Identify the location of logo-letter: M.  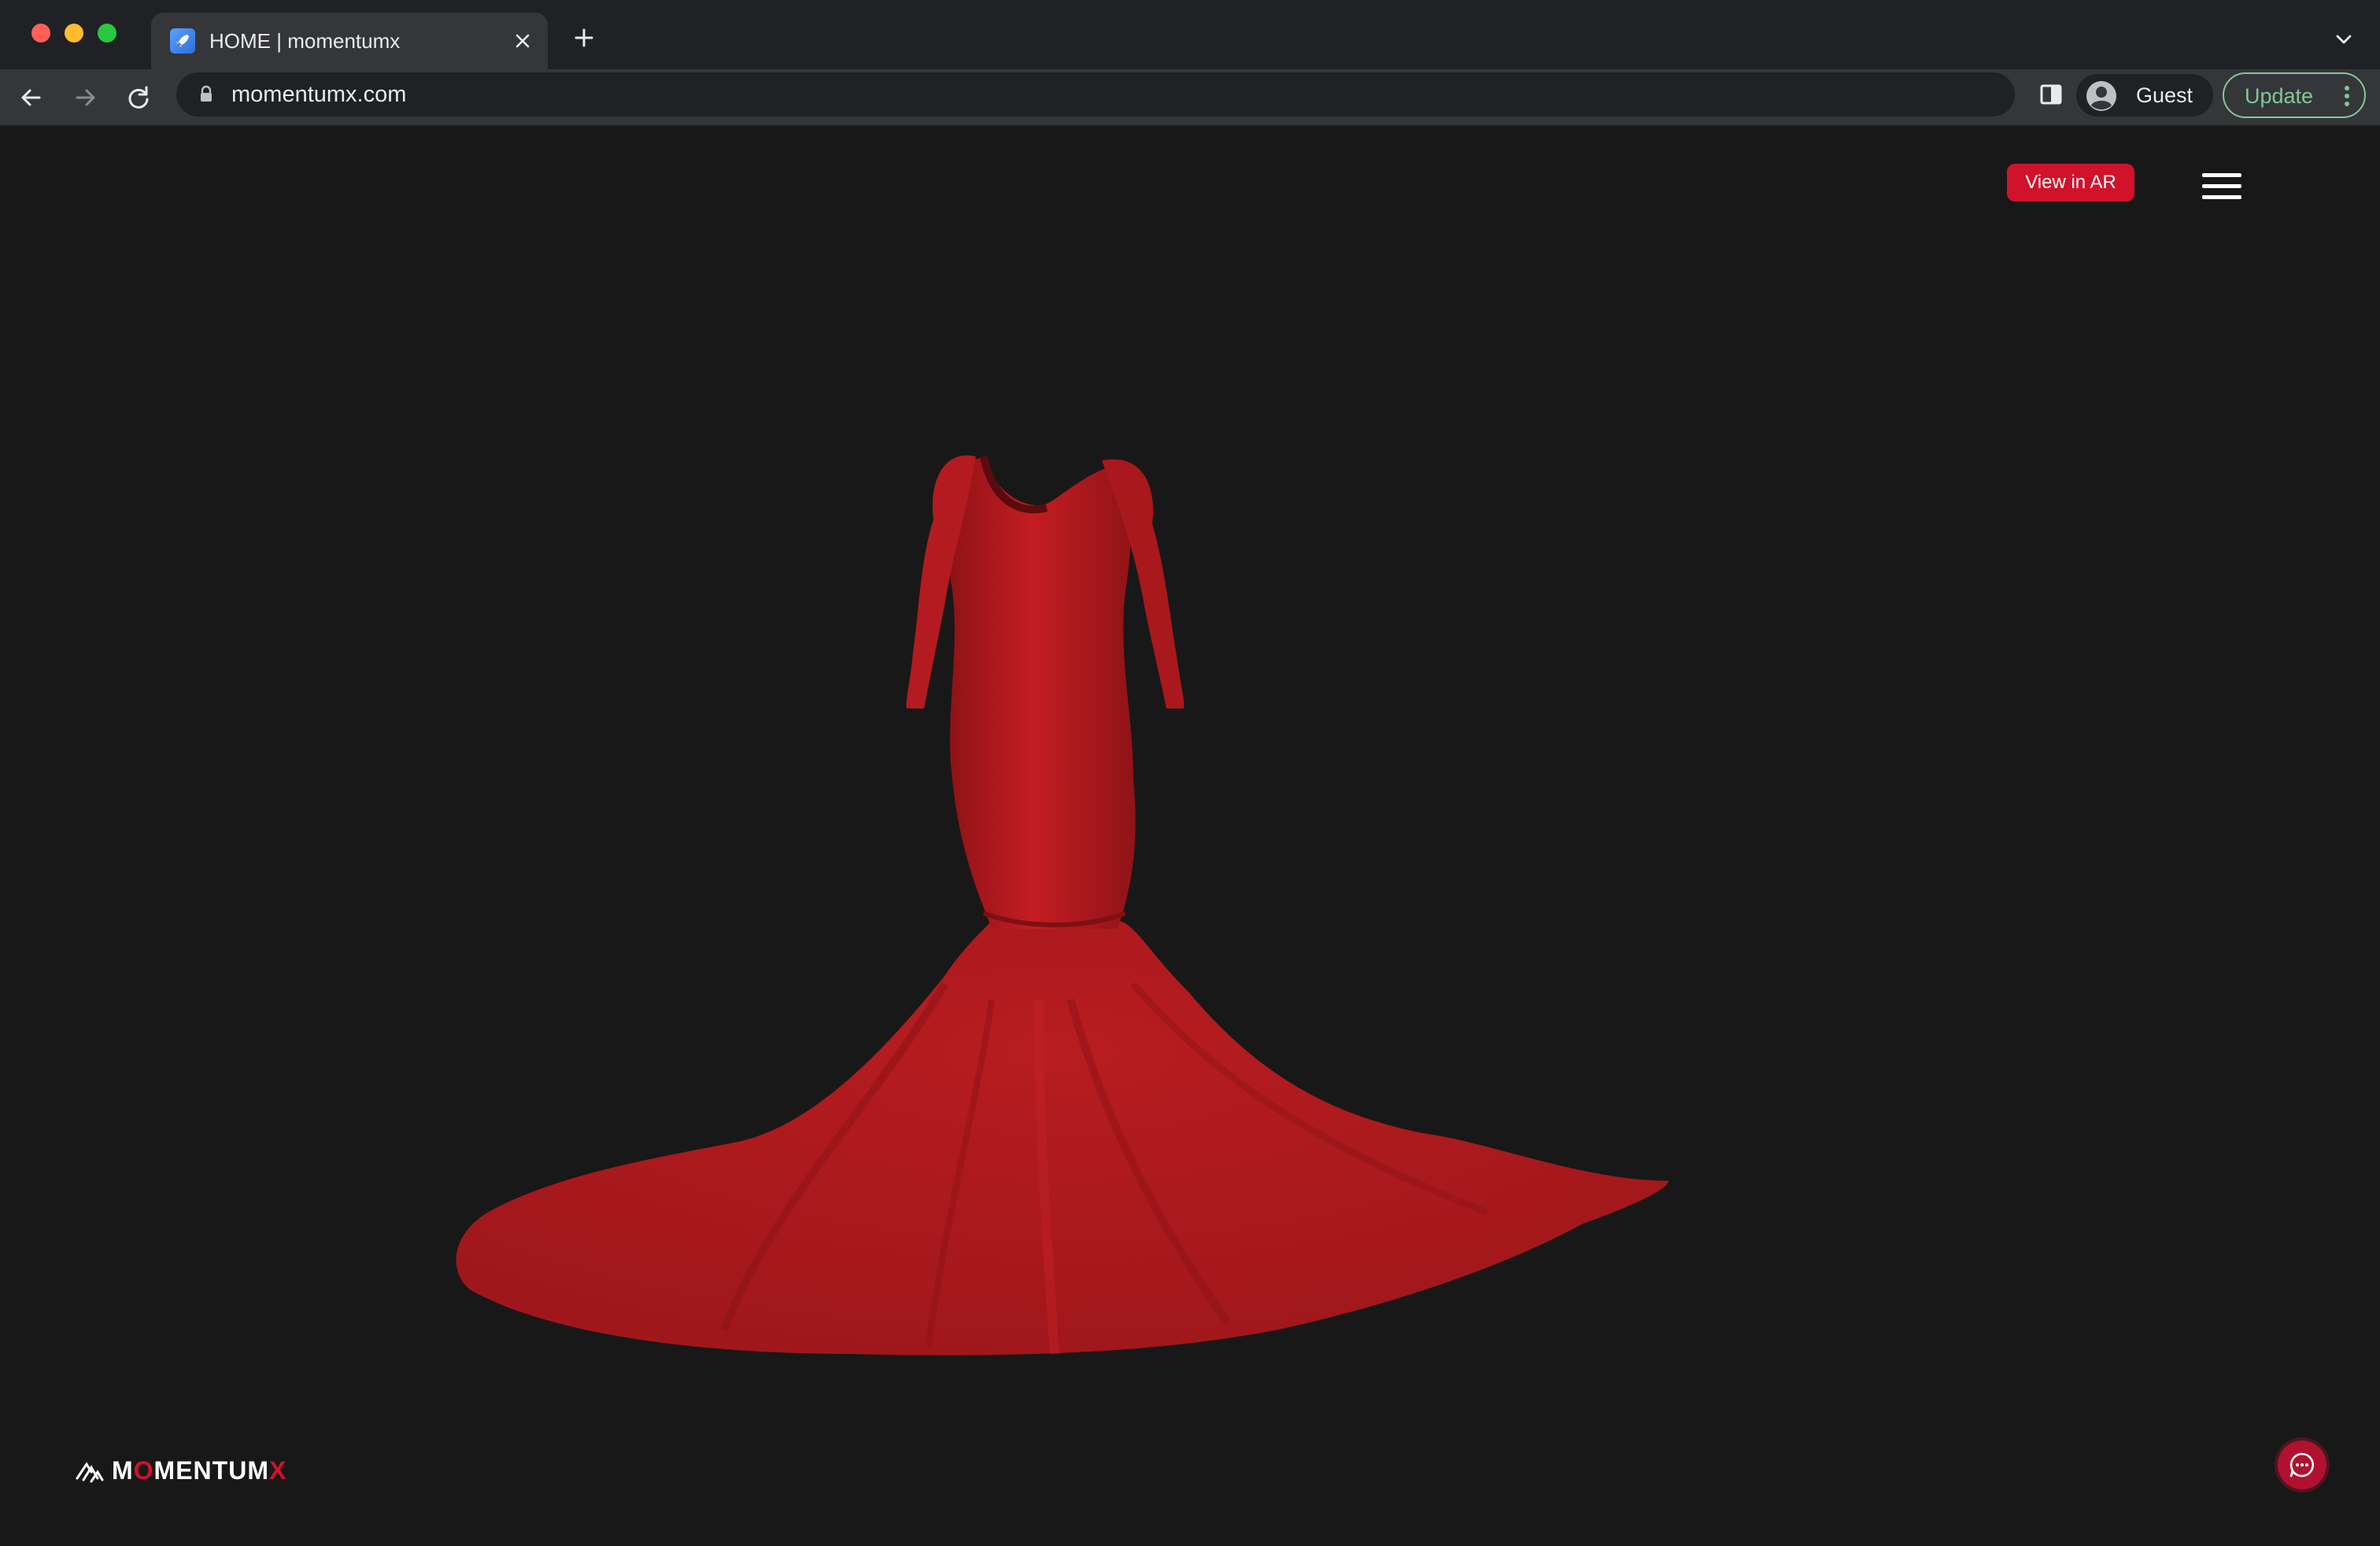
(123, 1470).